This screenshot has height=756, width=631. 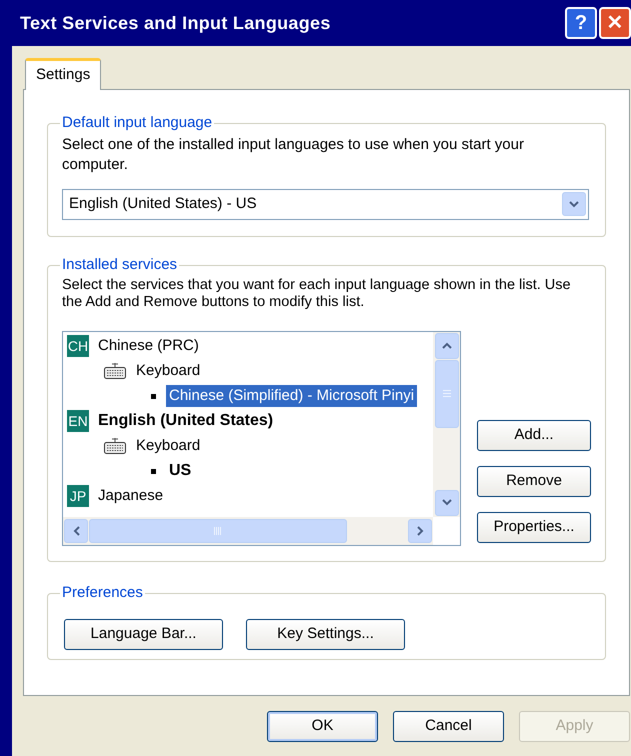 I want to click on scroll-down-button, so click(x=446, y=503).